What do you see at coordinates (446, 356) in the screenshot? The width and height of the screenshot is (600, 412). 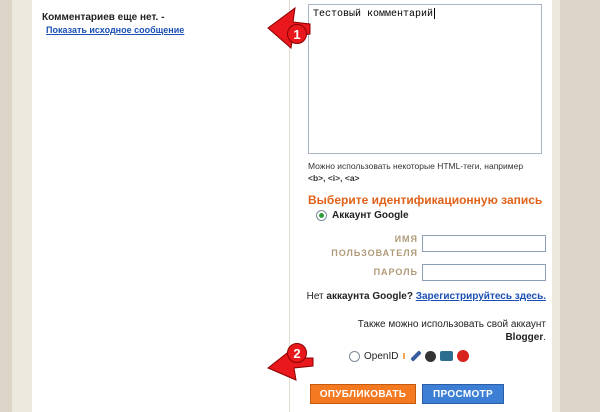 I see `typepad-icon` at bounding box center [446, 356].